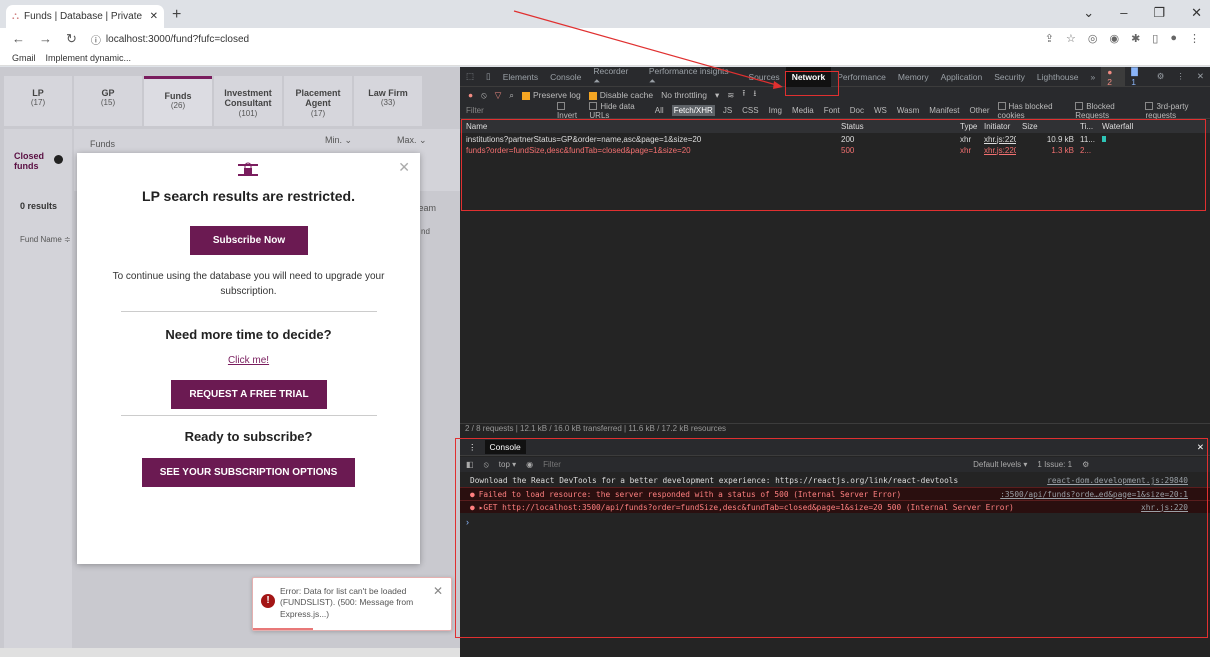 The width and height of the screenshot is (1210, 657). I want to click on tab-sources: Sources, so click(764, 77).